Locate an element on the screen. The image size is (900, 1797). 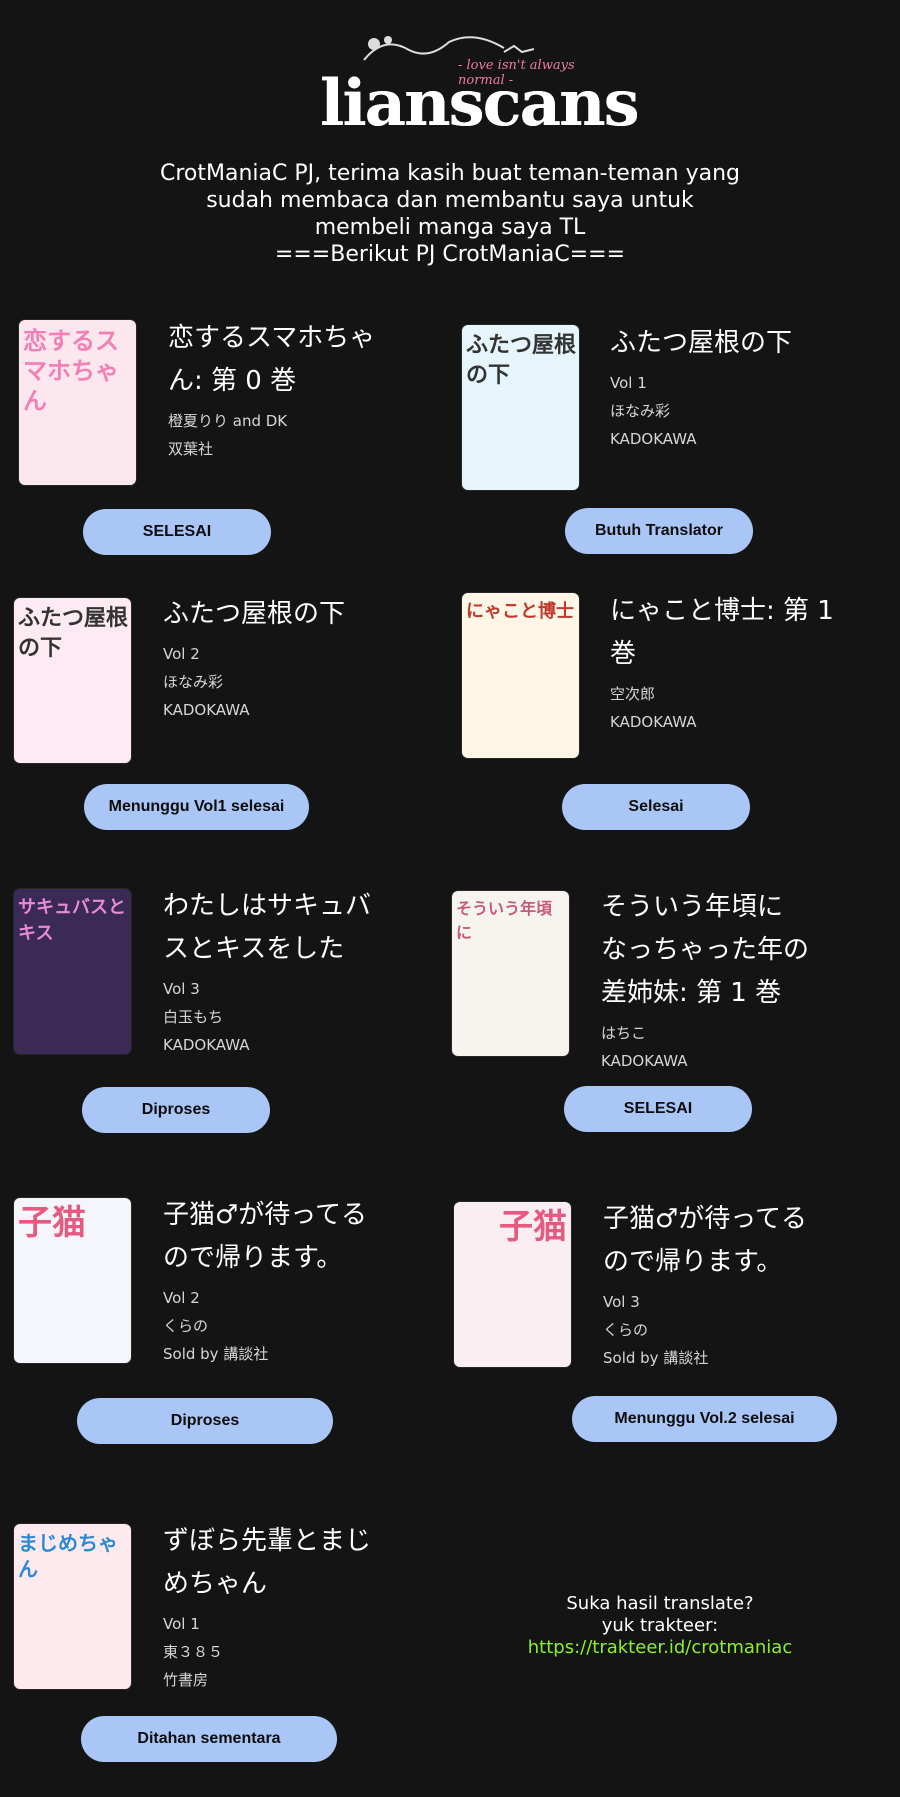
intro-line: sudah membaca dan membantu saya untuk is located at coordinates (450, 200).